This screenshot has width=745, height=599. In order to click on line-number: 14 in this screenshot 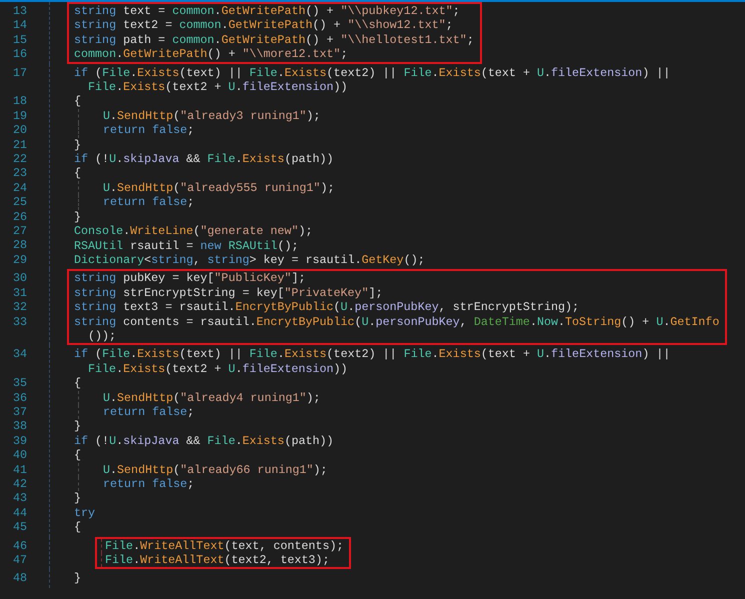, I will do `click(20, 25)`.